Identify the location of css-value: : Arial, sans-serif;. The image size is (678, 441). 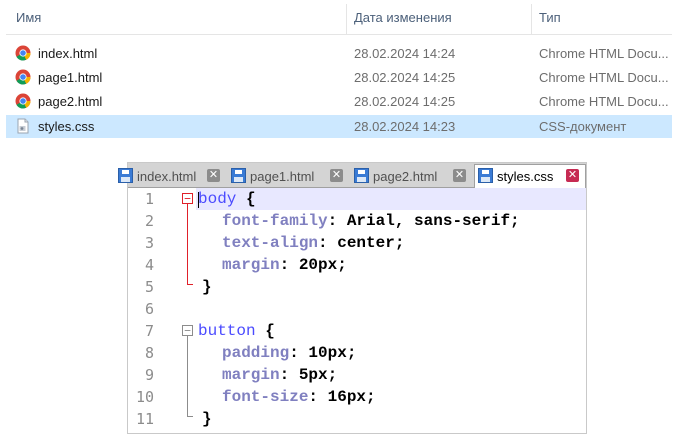
(423, 221).